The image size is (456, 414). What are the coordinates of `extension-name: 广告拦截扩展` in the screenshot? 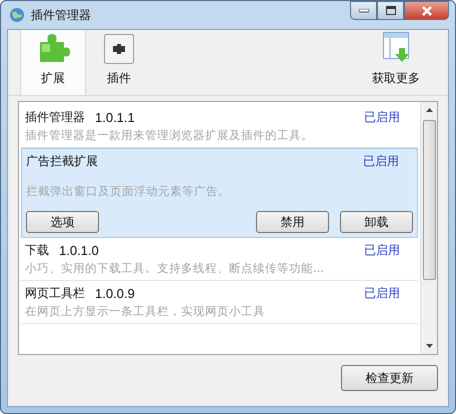 It's located at (62, 161).